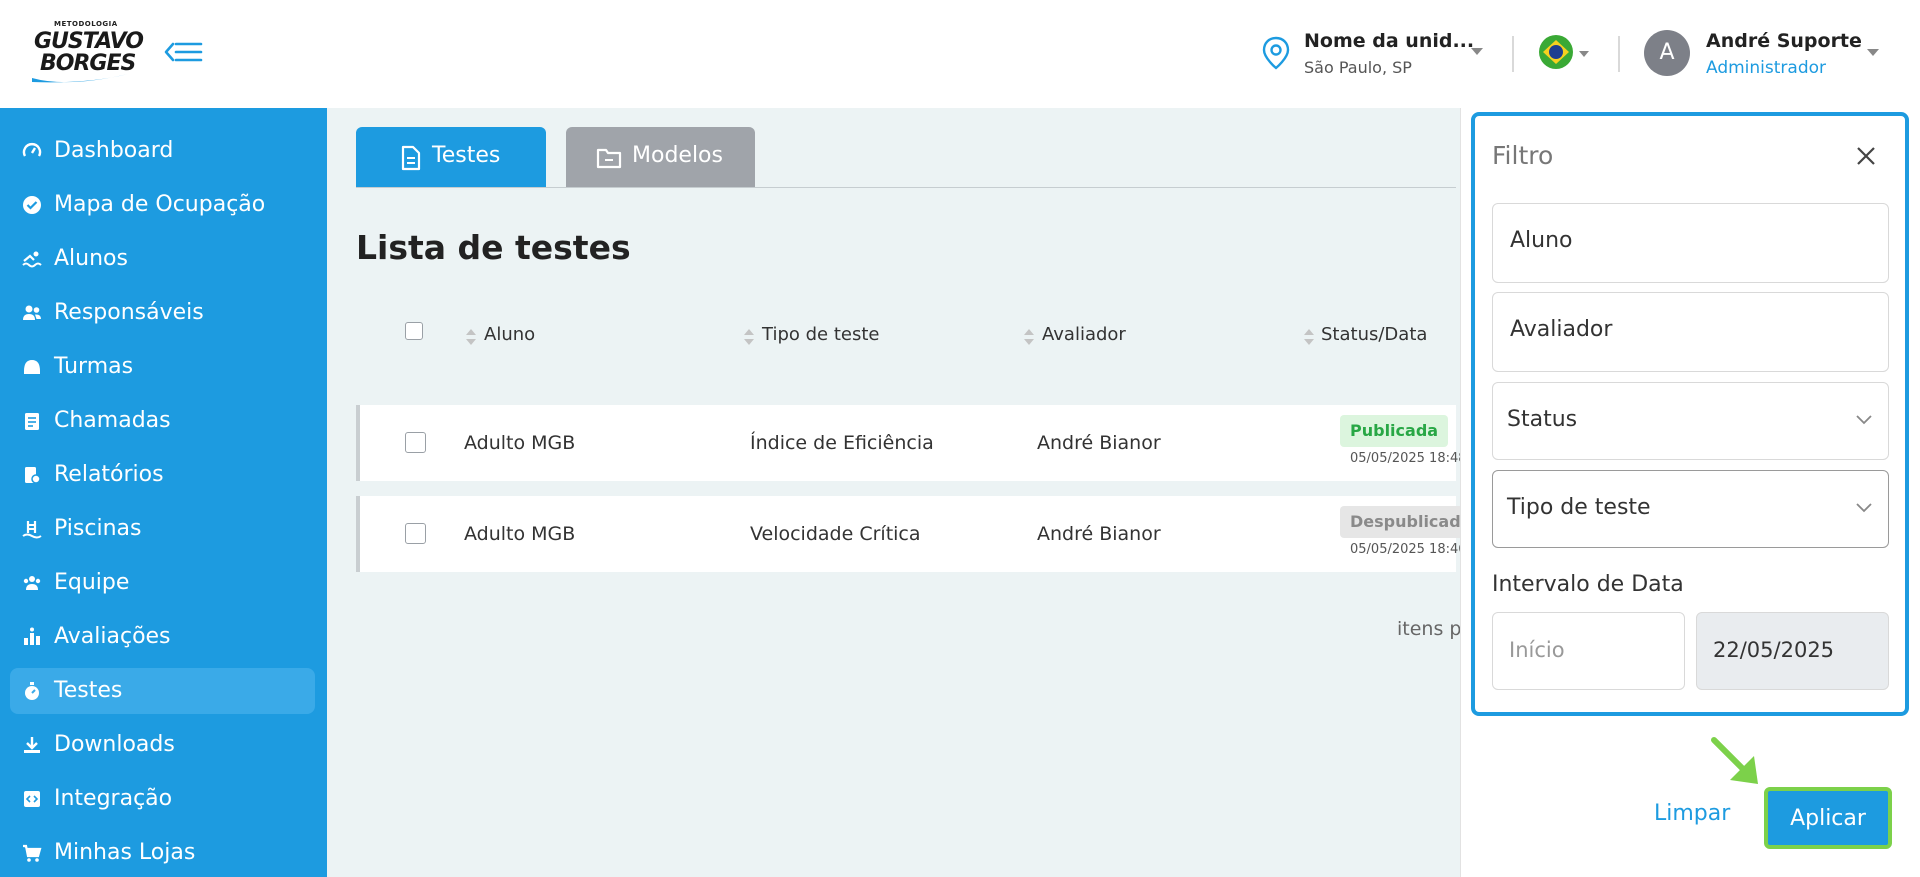  I want to click on status-select: Status, so click(1690, 421).